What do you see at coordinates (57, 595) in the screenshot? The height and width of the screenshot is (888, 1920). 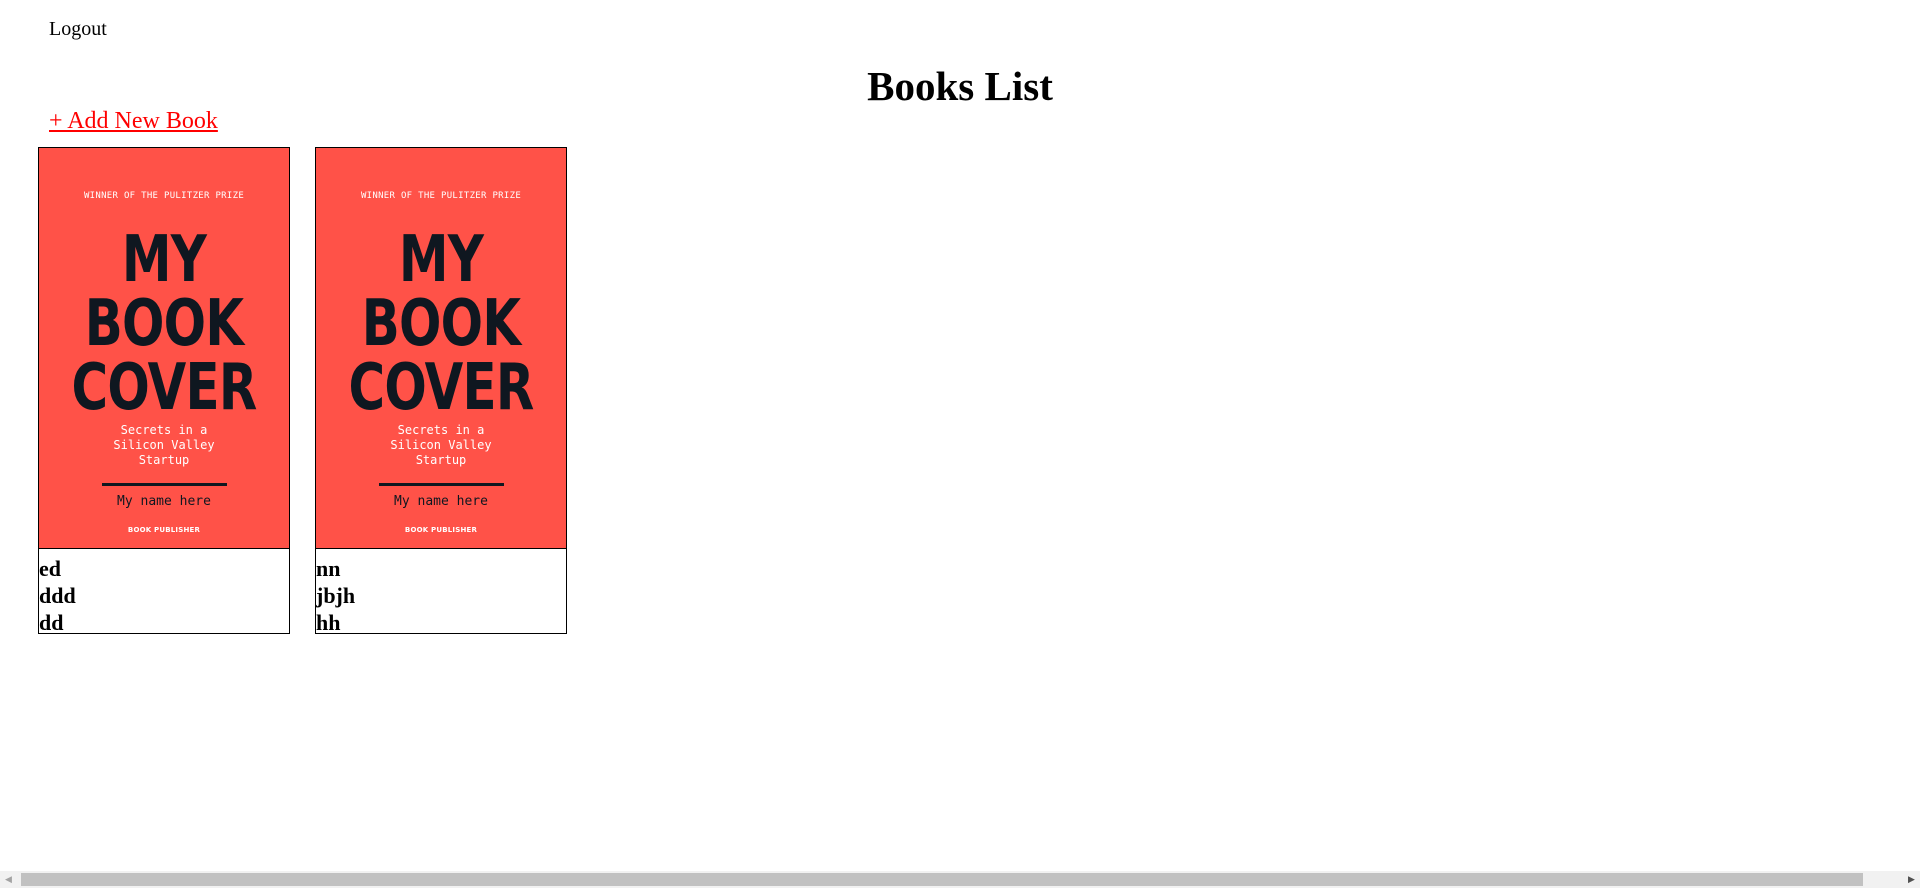 I see `book-author: ddd` at bounding box center [57, 595].